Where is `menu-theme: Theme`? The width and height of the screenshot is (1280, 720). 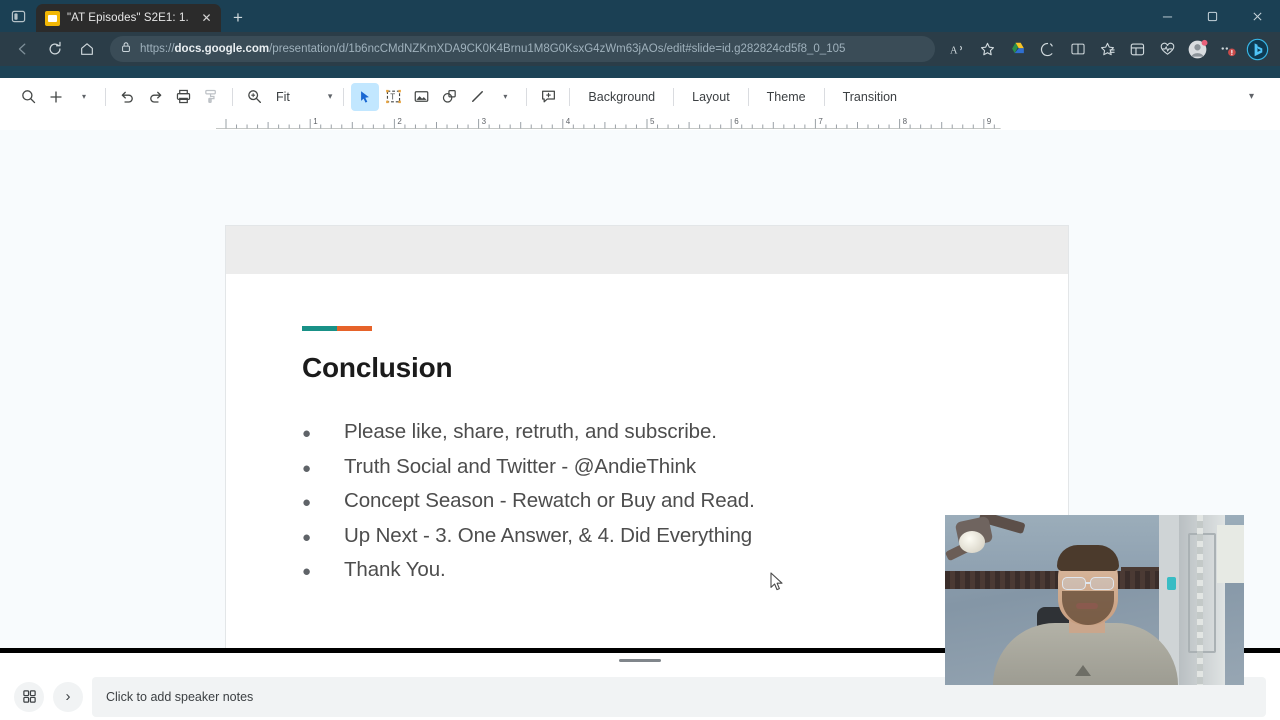
menu-theme: Theme is located at coordinates (786, 97).